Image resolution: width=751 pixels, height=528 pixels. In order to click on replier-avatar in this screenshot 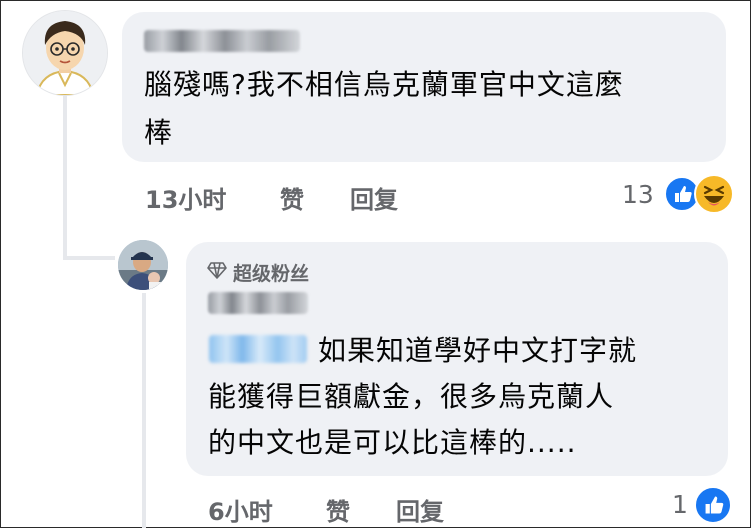, I will do `click(143, 265)`.